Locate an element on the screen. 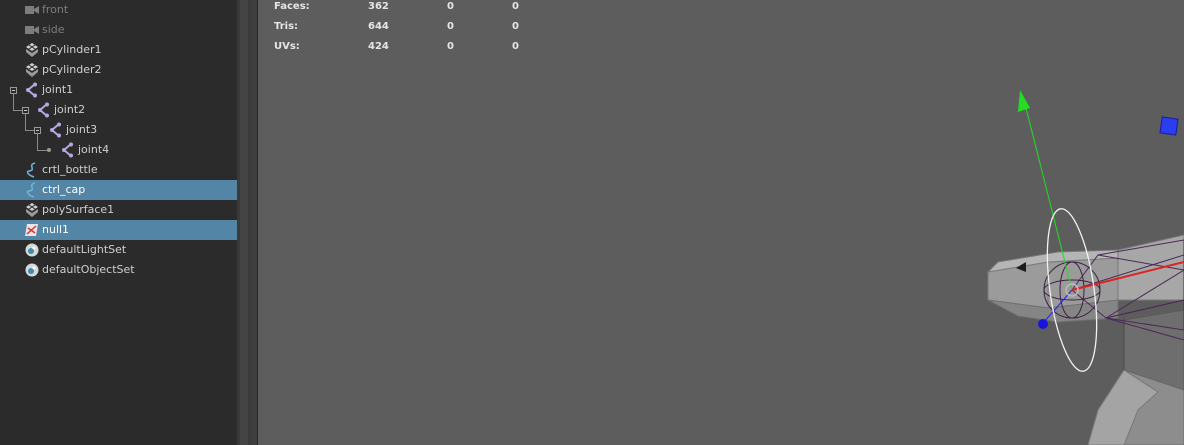 The width and height of the screenshot is (1184, 445). outliner-scrollbar is located at coordinates (244, 222).